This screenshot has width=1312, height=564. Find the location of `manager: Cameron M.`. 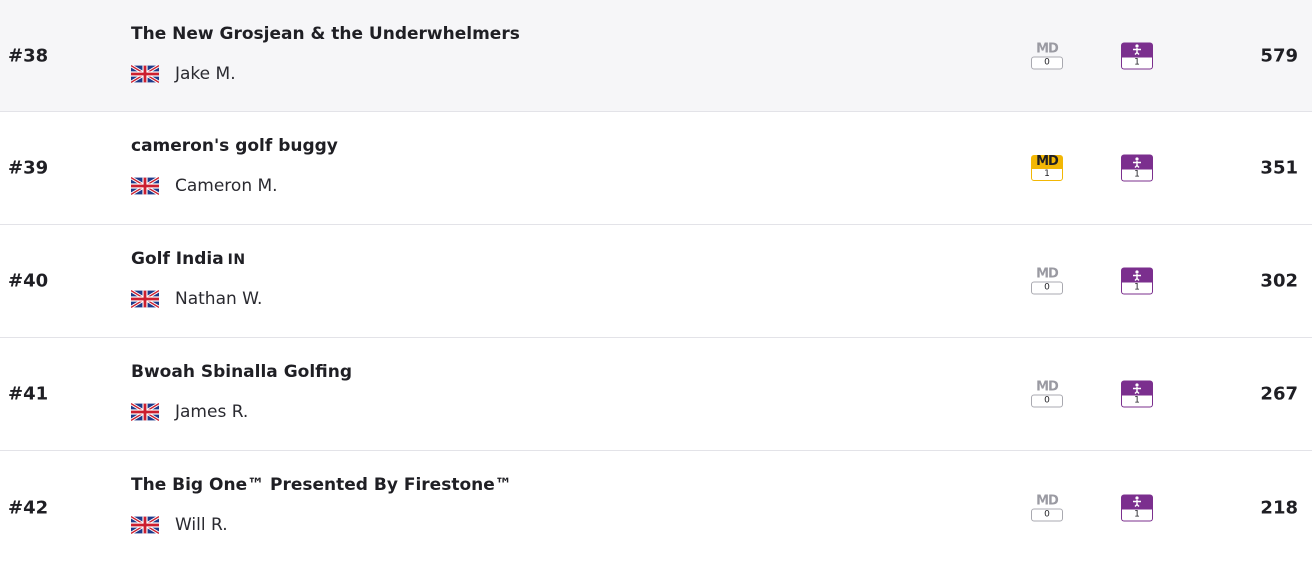

manager: Cameron M. is located at coordinates (204, 186).